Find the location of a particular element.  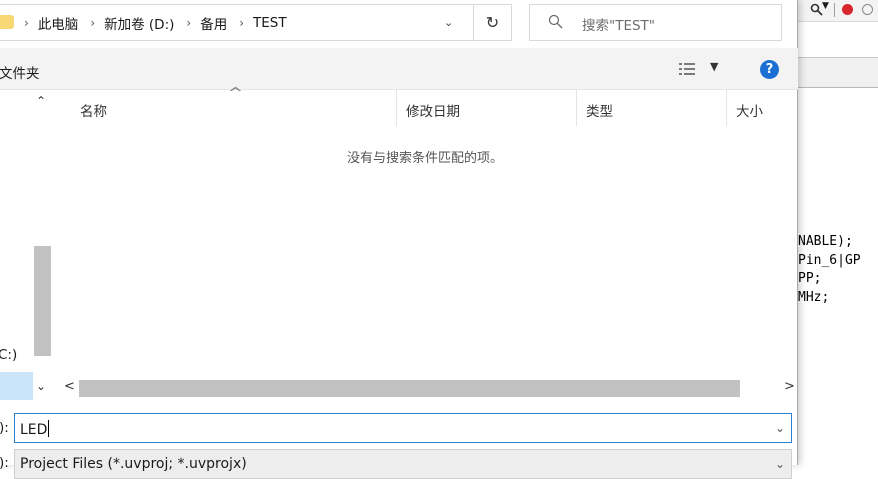

filetype-label: ): is located at coordinates (4, 463).